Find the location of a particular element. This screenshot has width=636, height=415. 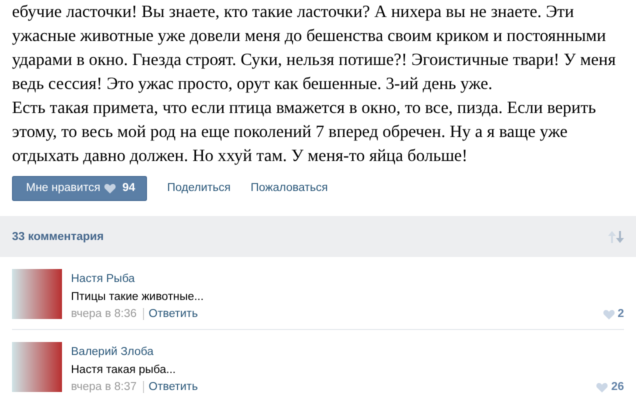

like-button: Мне нравится 94 is located at coordinates (80, 188).